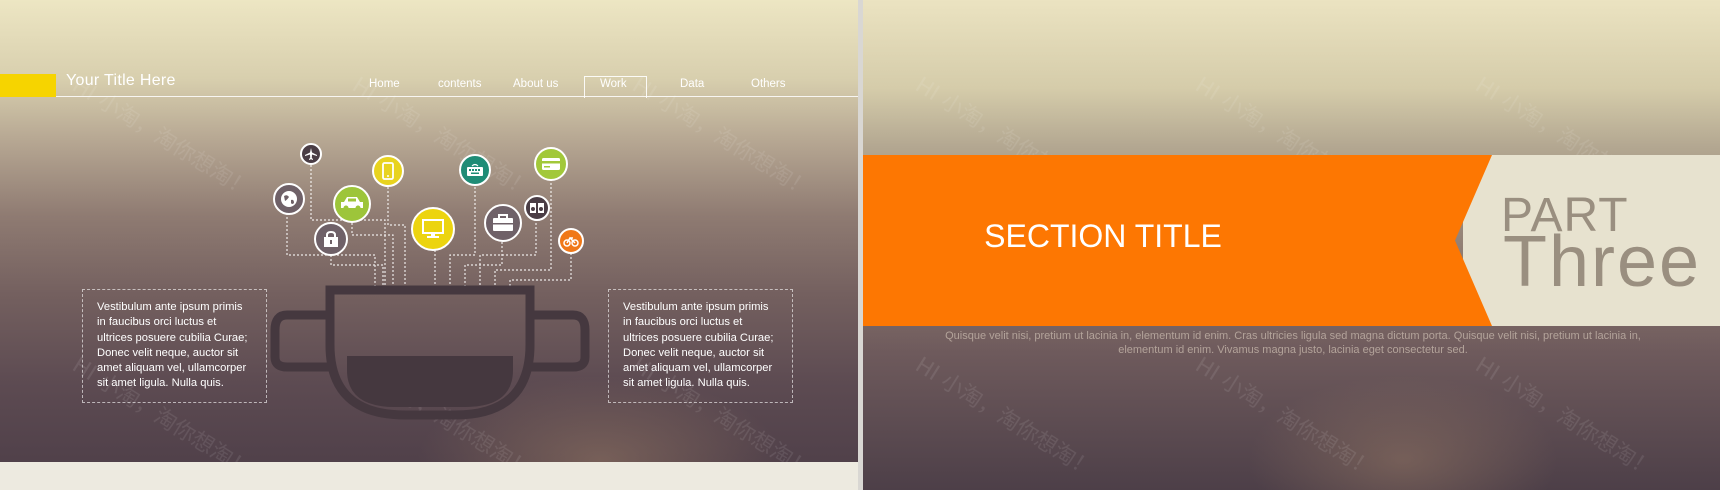 The image size is (1720, 490). I want to click on nav-item-home: Home, so click(384, 84).